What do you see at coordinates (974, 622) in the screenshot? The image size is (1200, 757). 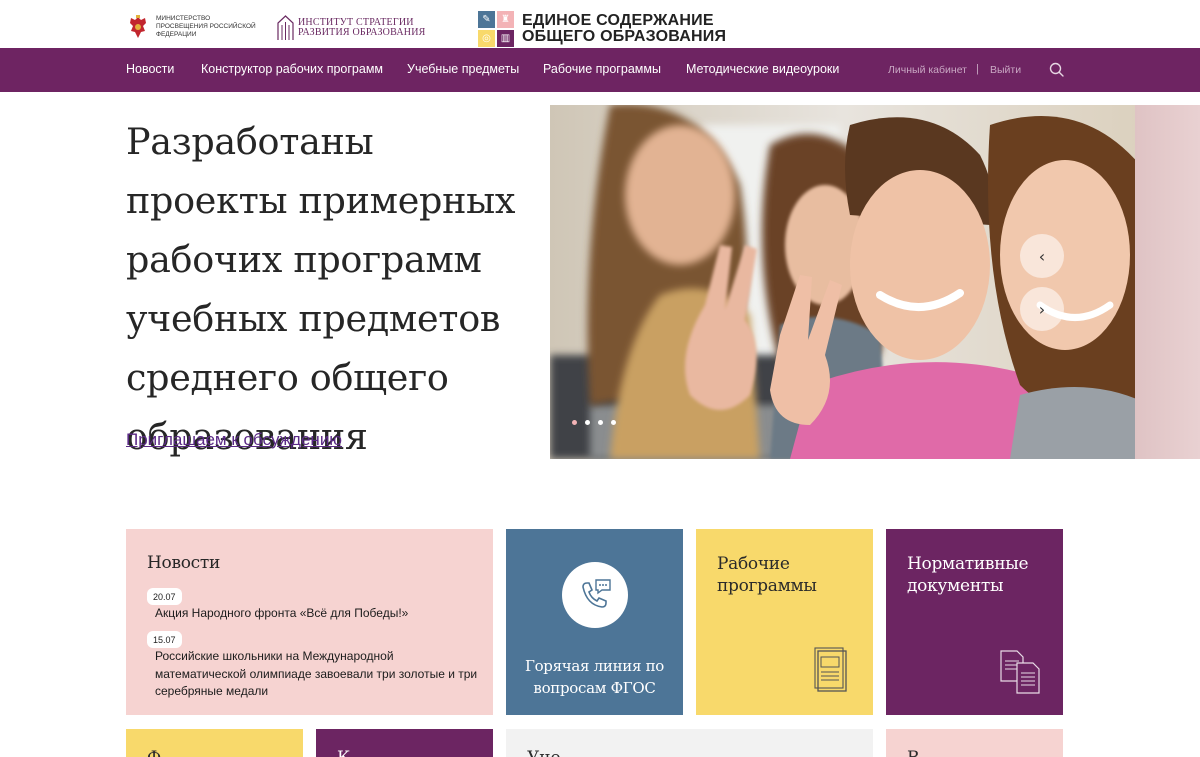 I see `regulations-tile: Нормативные документы` at bounding box center [974, 622].